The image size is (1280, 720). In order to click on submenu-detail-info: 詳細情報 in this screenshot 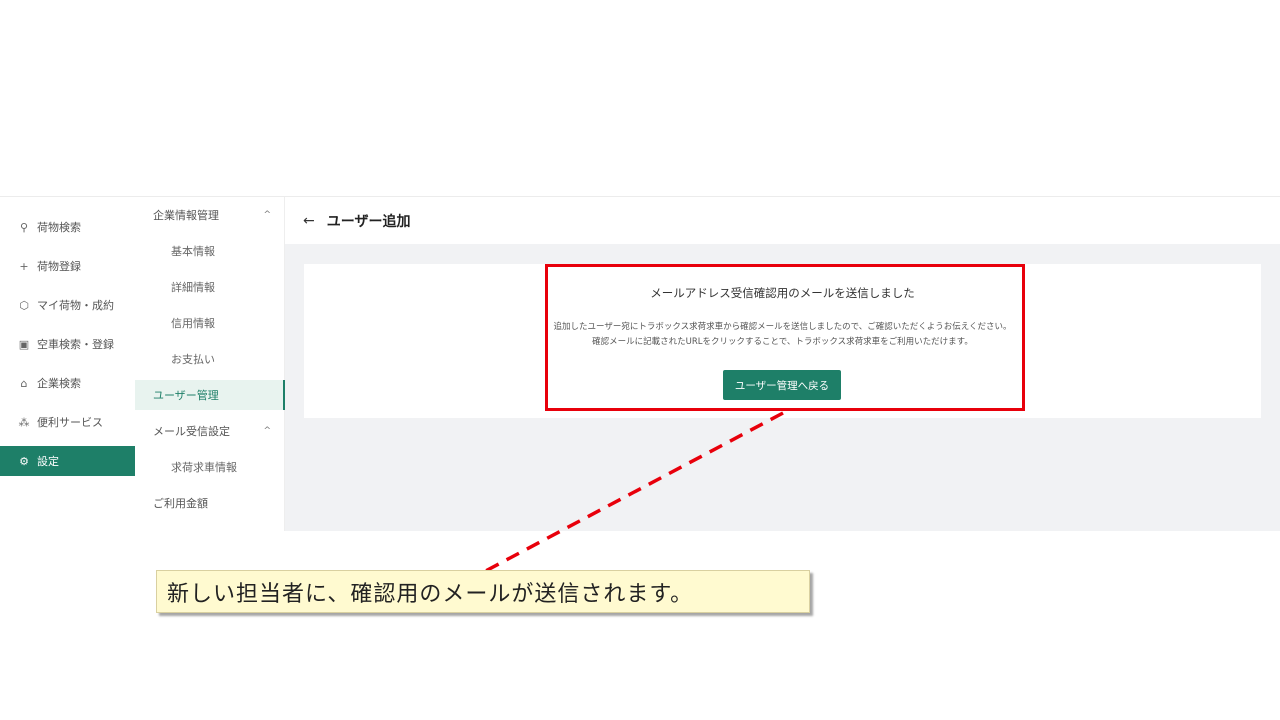, I will do `click(210, 287)`.